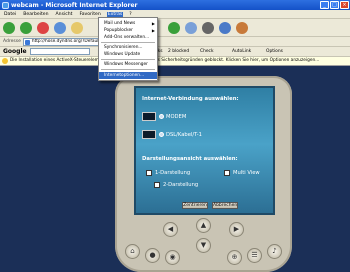 Image resolution: width=350 pixels, height=272 pixels. Describe the element at coordinates (246, 173) in the screenshot. I see `multi-view-label: Multi View` at that location.